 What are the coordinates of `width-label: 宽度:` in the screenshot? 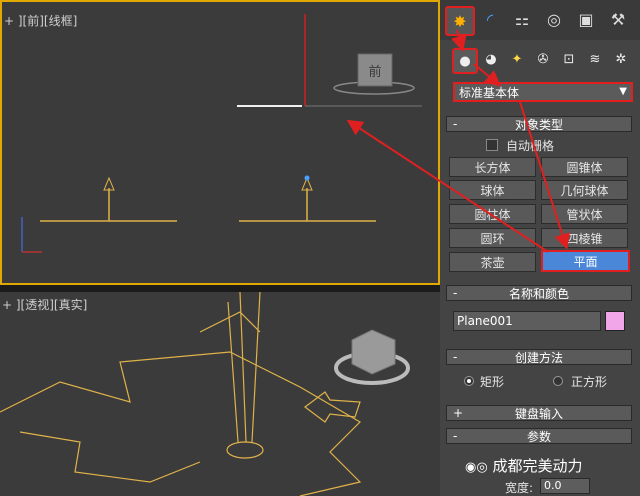 It's located at (519, 488).